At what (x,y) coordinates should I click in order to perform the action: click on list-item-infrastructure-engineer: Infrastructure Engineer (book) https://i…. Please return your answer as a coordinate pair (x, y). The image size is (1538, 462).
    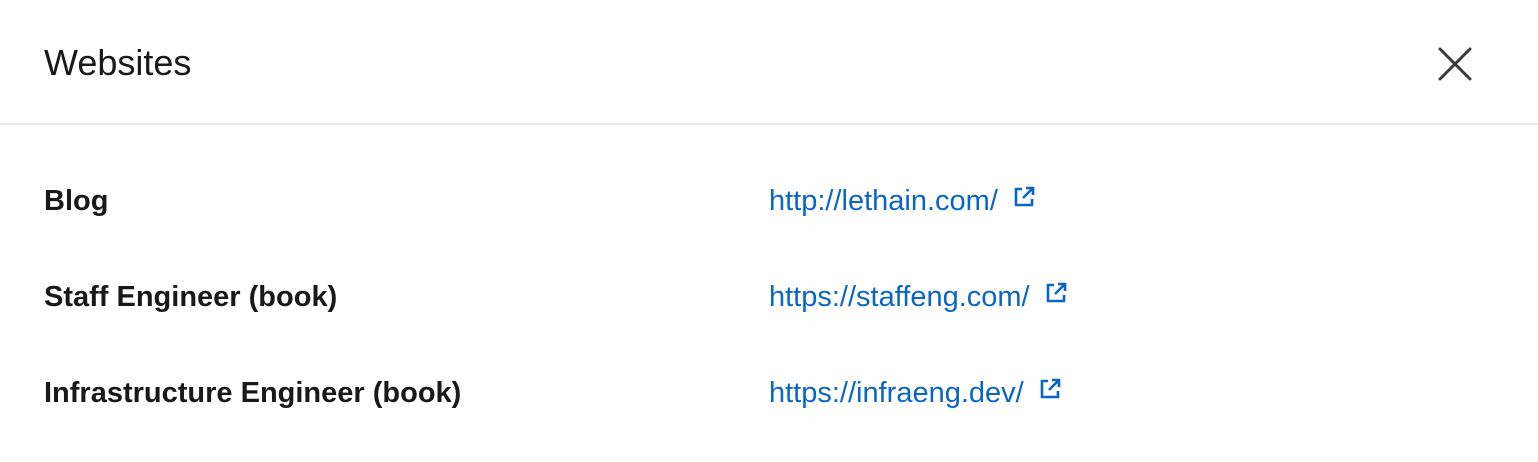
    Looking at the image, I should click on (769, 393).